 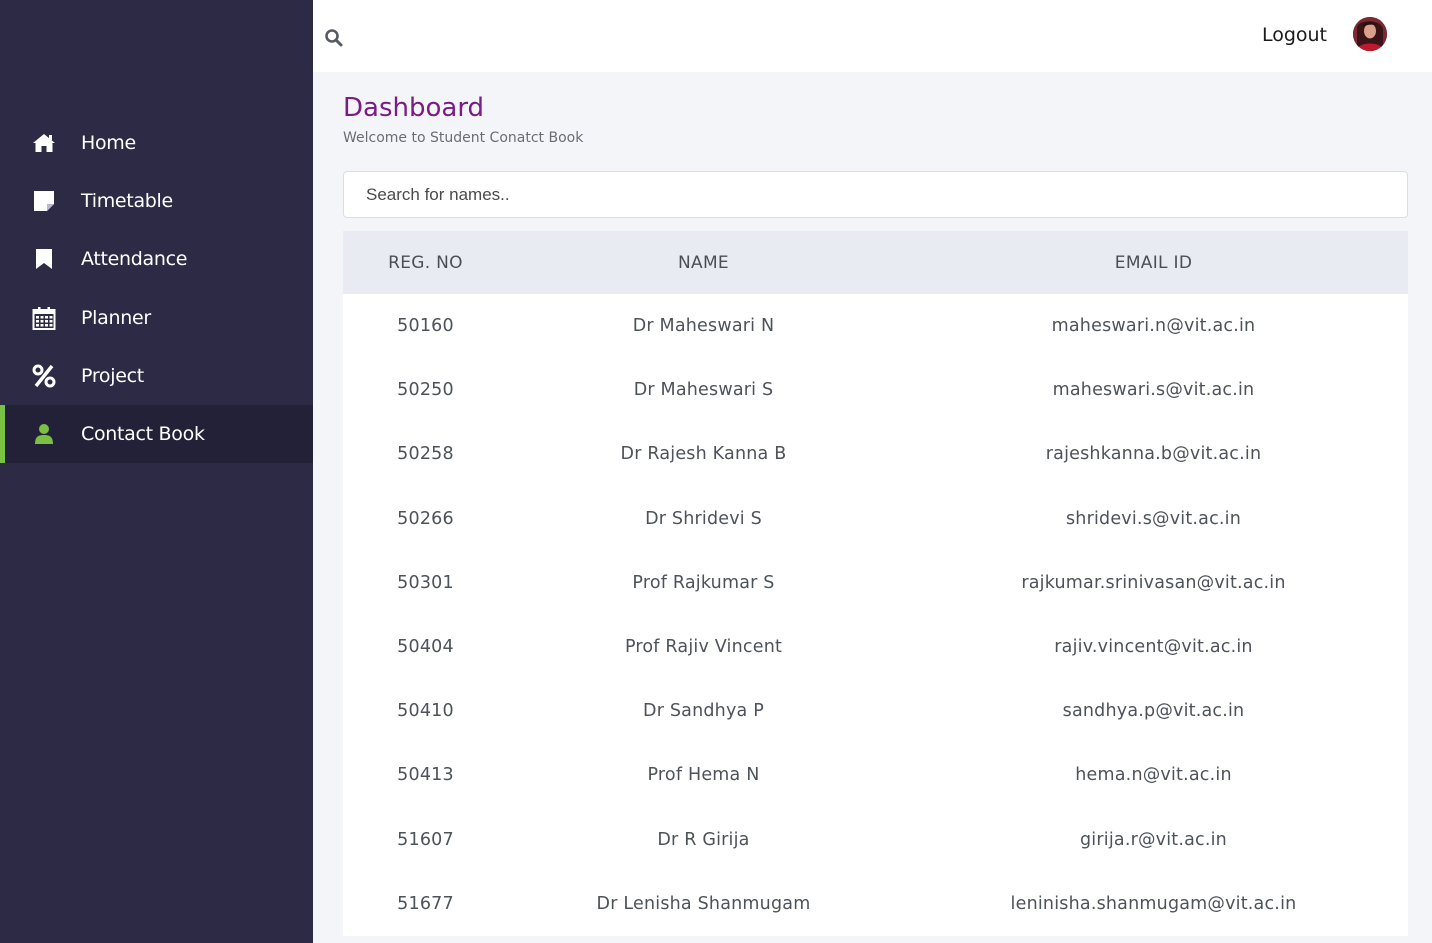 What do you see at coordinates (703, 647) in the screenshot?
I see `cell-name: Prof Rajiv Vincent` at bounding box center [703, 647].